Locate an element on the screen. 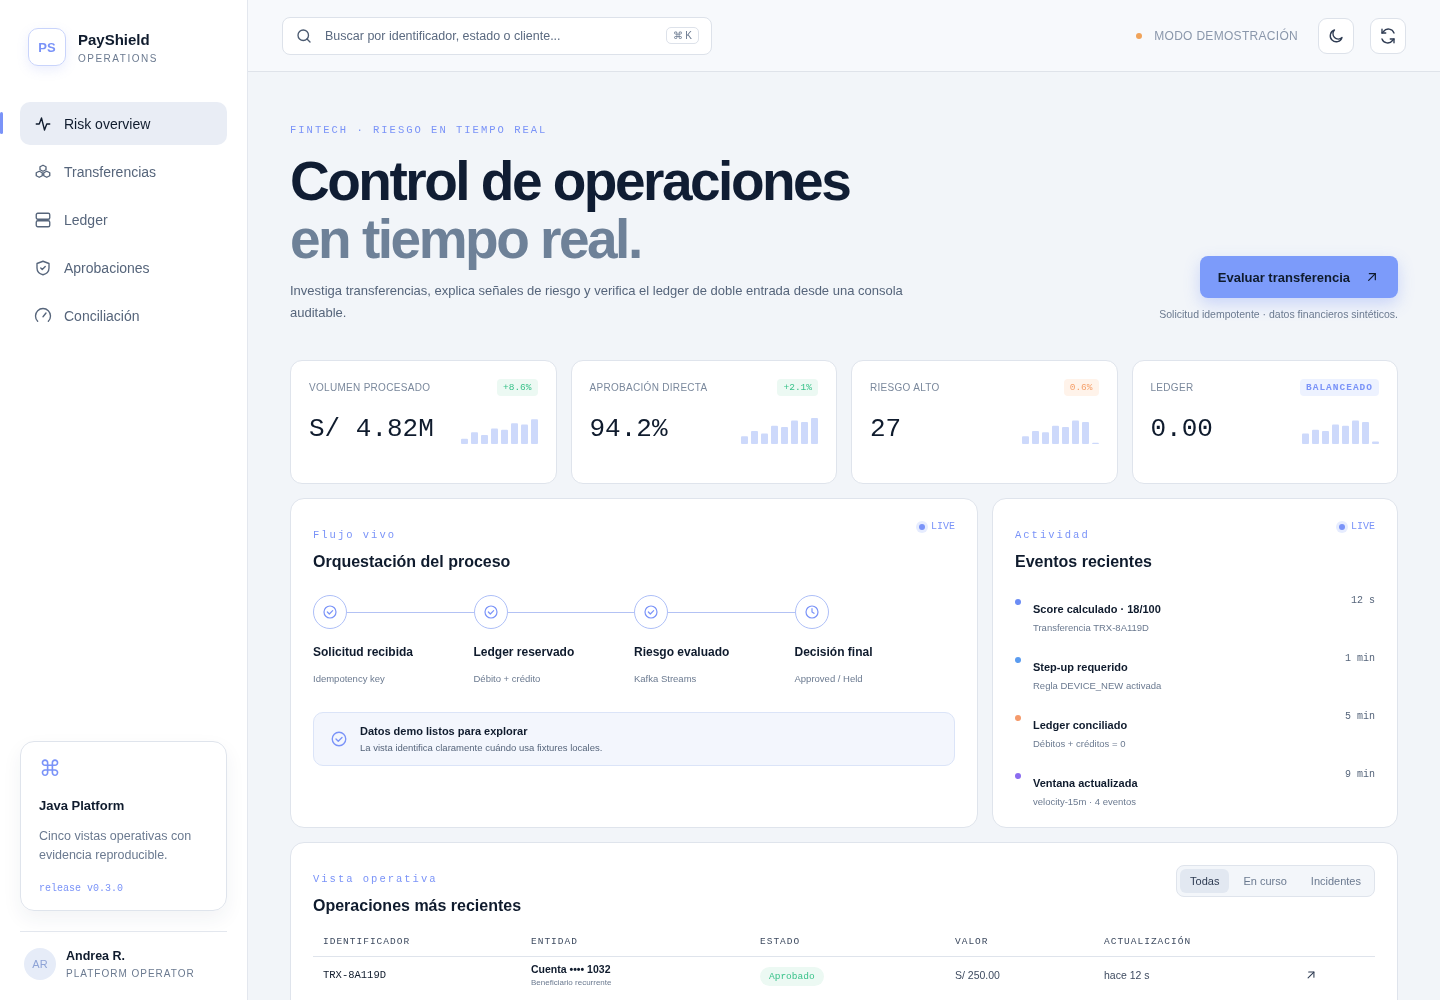 The height and width of the screenshot is (1000, 1440). notice-text: La vista identifica claramente cuándo usa fixtures locales. is located at coordinates (481, 747).